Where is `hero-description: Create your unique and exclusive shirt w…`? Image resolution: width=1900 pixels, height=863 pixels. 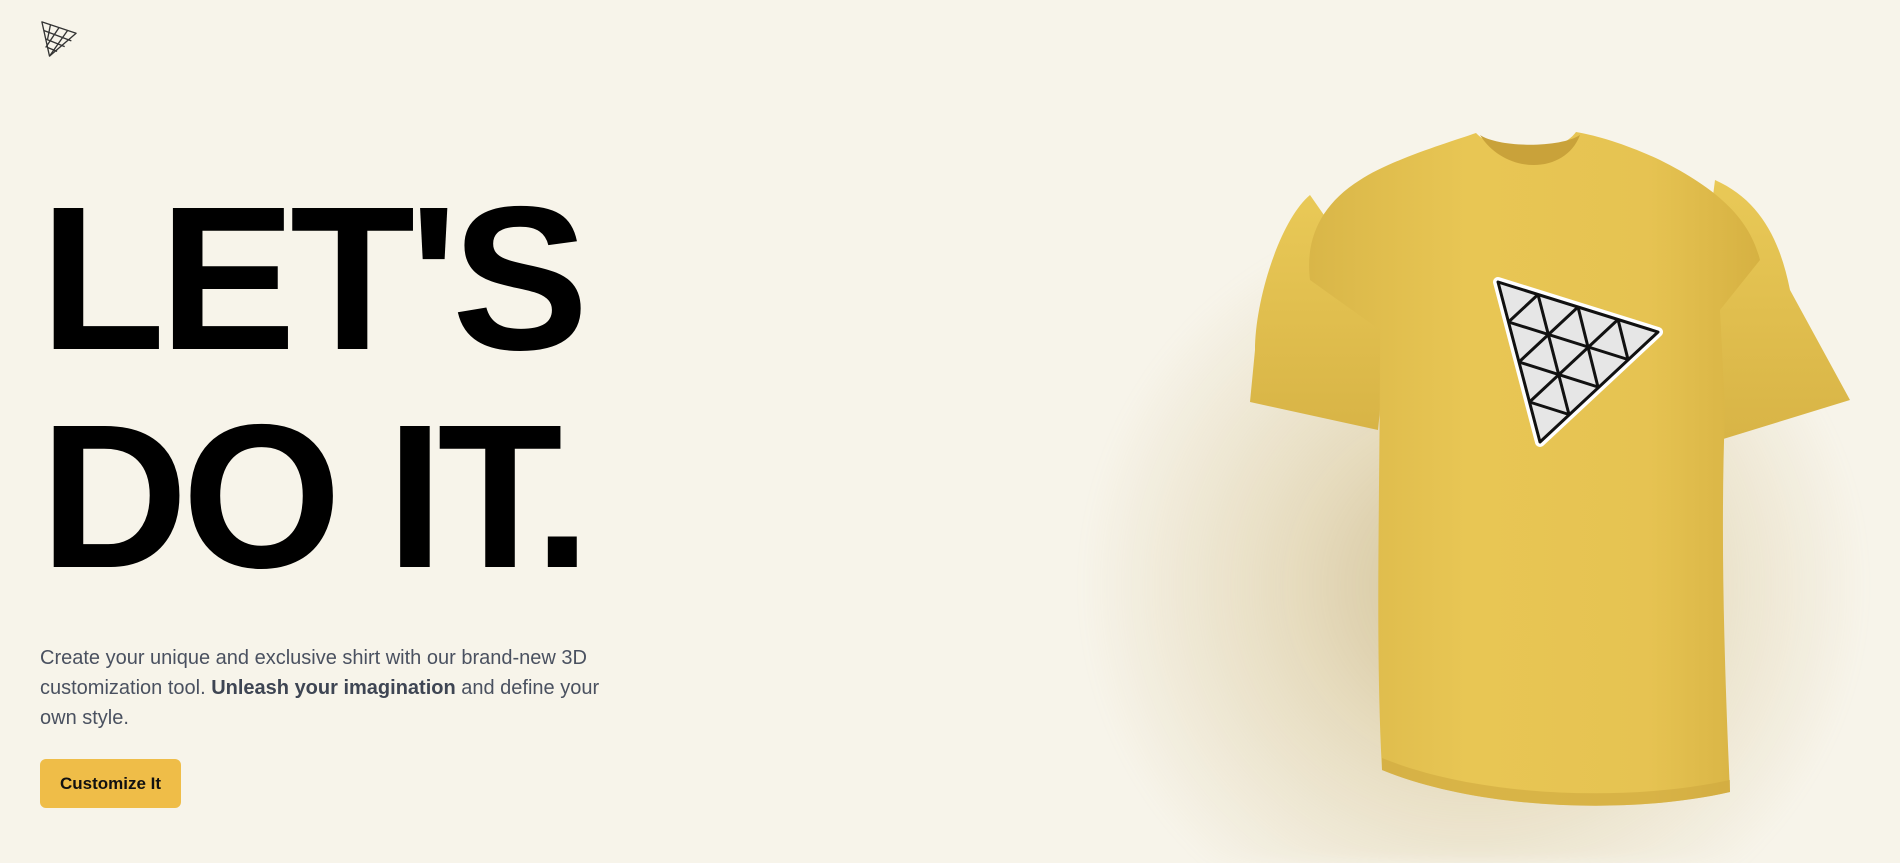
hero-description: Create your unique and exclusive shirt w… is located at coordinates (320, 688).